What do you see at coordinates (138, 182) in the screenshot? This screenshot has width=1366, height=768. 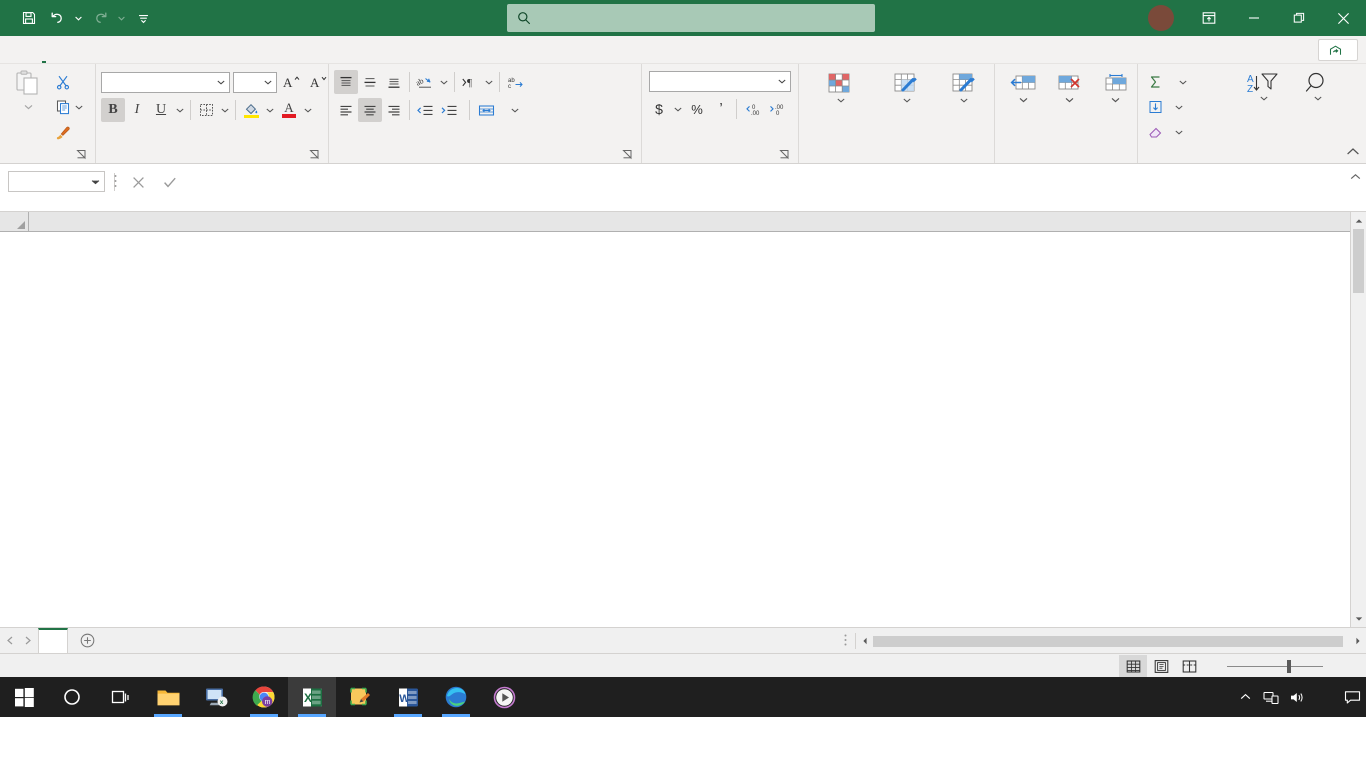 I see `cancel-formula-button` at bounding box center [138, 182].